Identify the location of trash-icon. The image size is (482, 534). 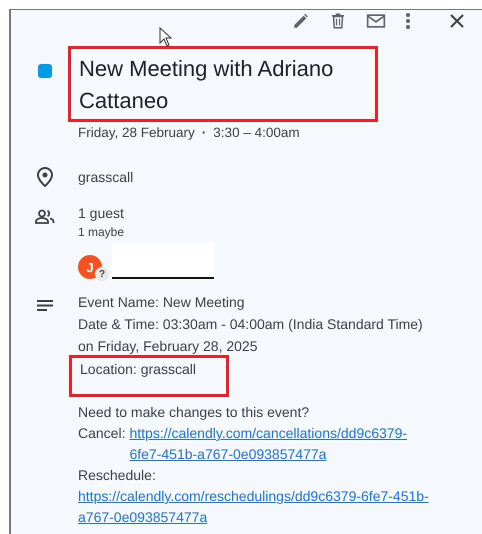
(338, 21).